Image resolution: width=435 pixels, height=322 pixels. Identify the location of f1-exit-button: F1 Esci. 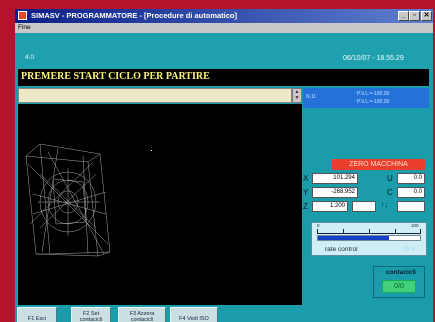
(37, 314).